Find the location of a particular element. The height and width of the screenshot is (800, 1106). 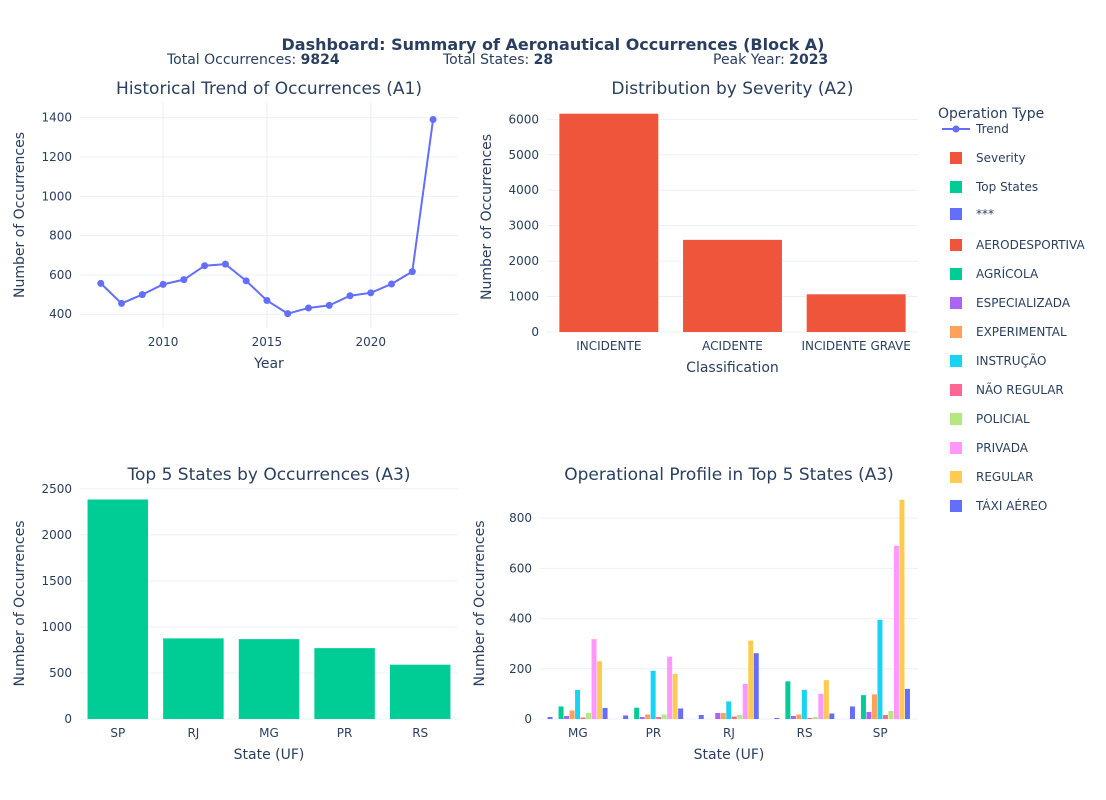

legend-item: EXPERIMENTAL is located at coordinates (1008, 332).